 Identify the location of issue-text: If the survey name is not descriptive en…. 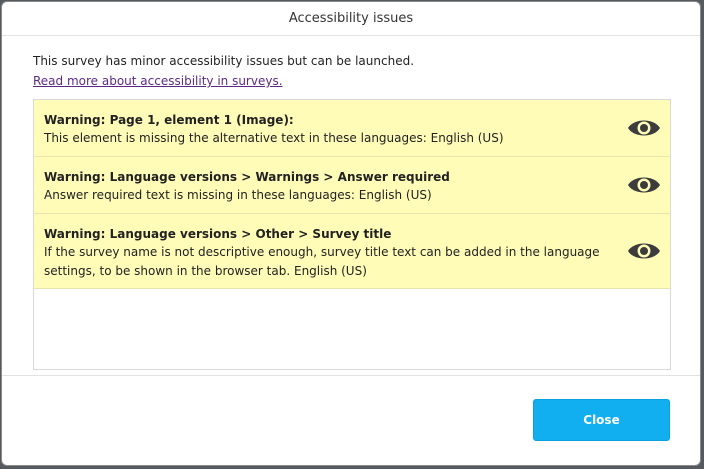
(322, 261).